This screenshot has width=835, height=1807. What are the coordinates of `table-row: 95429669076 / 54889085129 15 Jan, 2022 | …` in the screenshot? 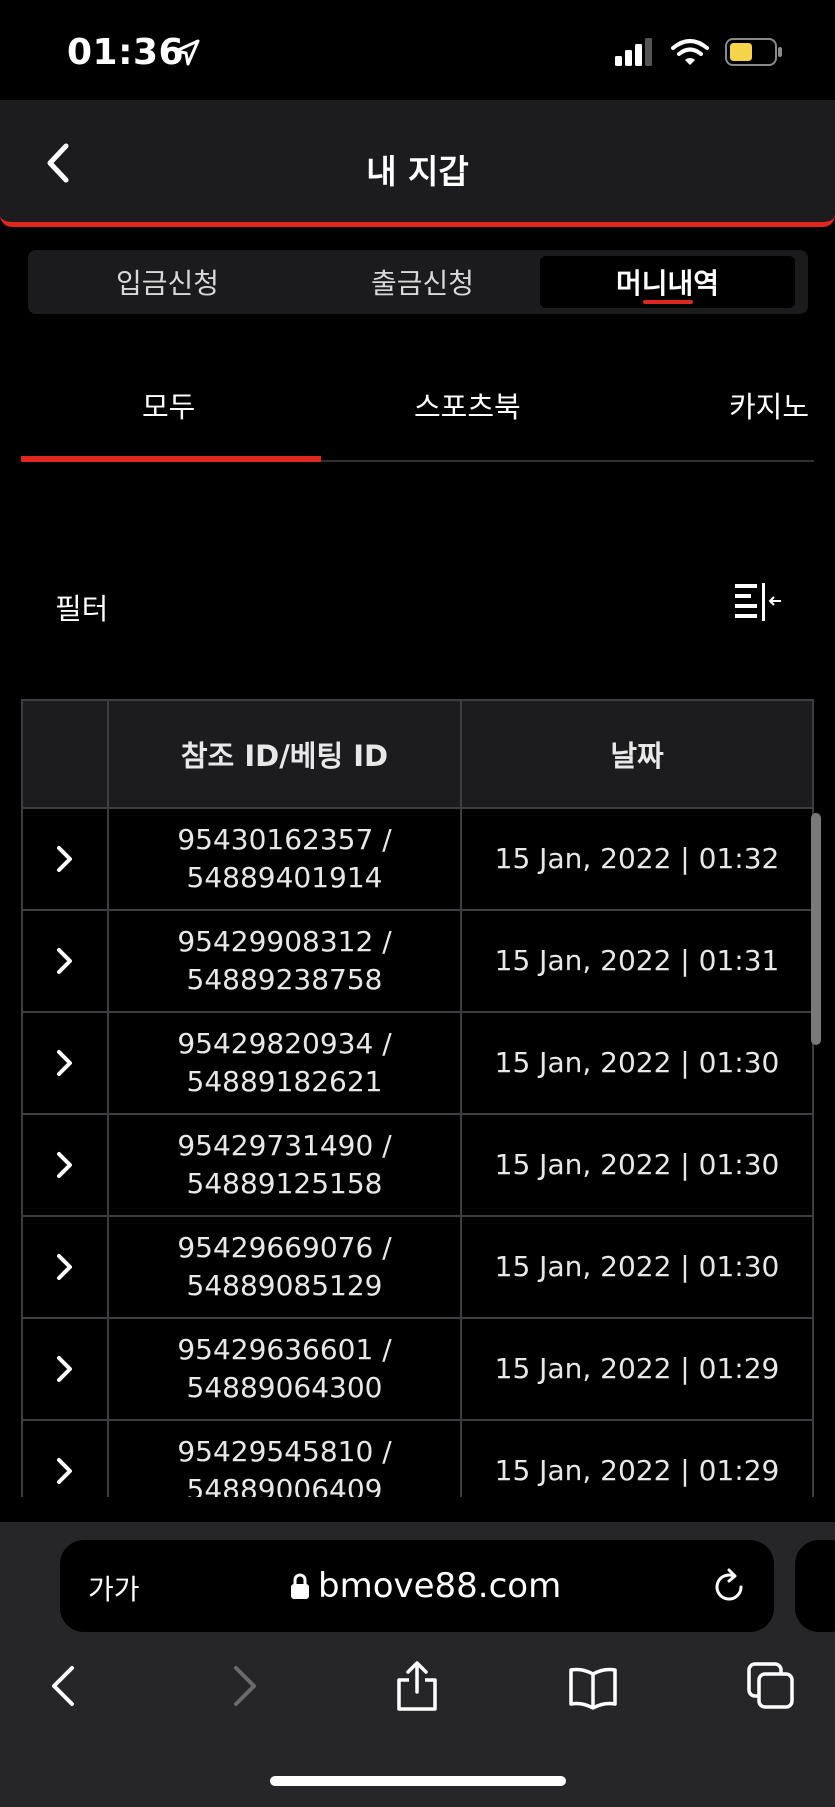 It's located at (417, 1267).